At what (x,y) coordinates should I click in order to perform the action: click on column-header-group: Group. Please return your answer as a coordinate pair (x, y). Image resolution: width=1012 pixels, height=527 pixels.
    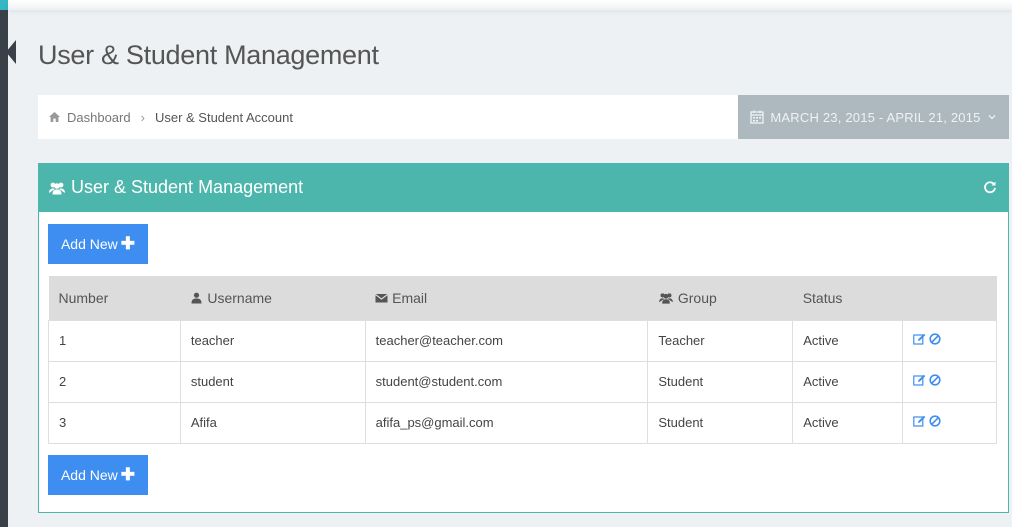
    Looking at the image, I should click on (720, 298).